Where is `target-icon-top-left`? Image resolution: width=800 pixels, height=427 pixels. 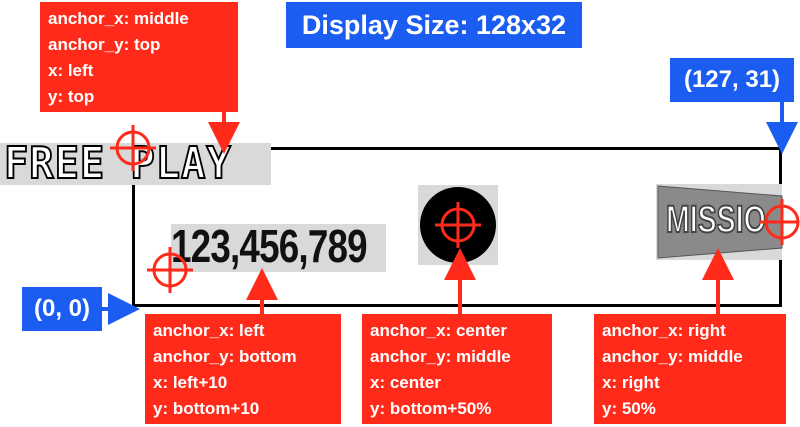 target-icon-top-left is located at coordinates (133, 148).